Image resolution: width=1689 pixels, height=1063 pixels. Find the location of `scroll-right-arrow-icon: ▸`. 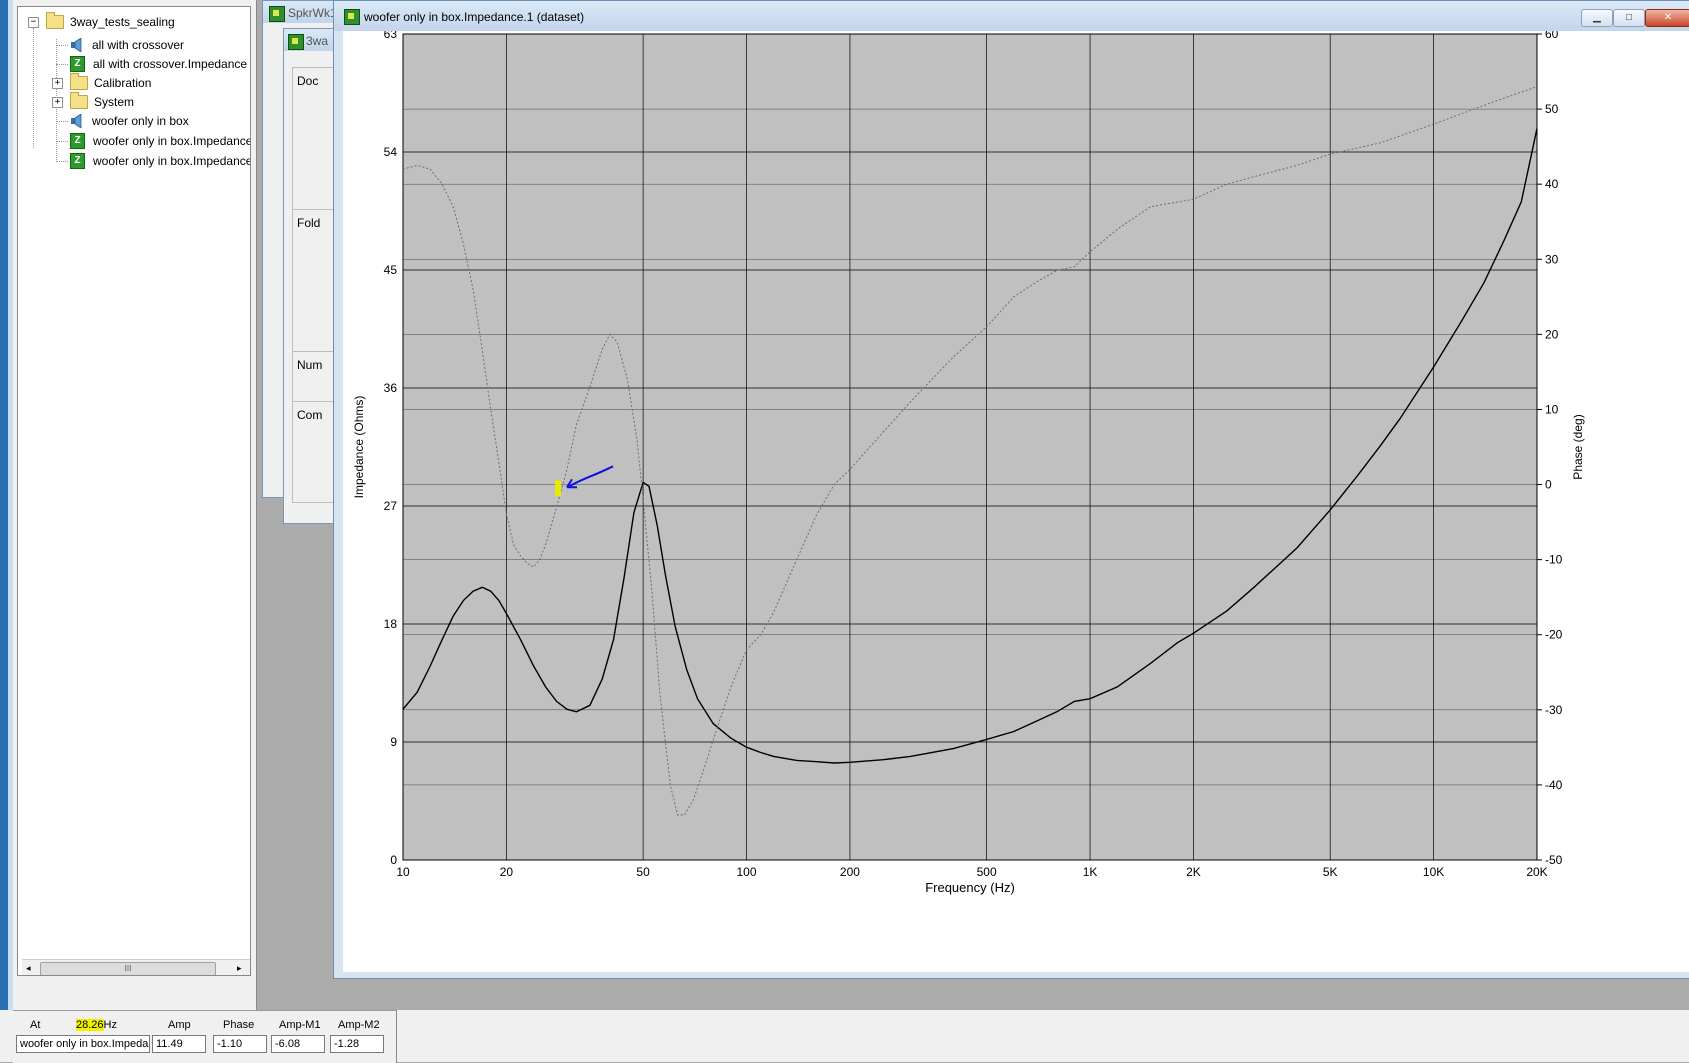

scroll-right-arrow-icon: ▸ is located at coordinates (239, 968).